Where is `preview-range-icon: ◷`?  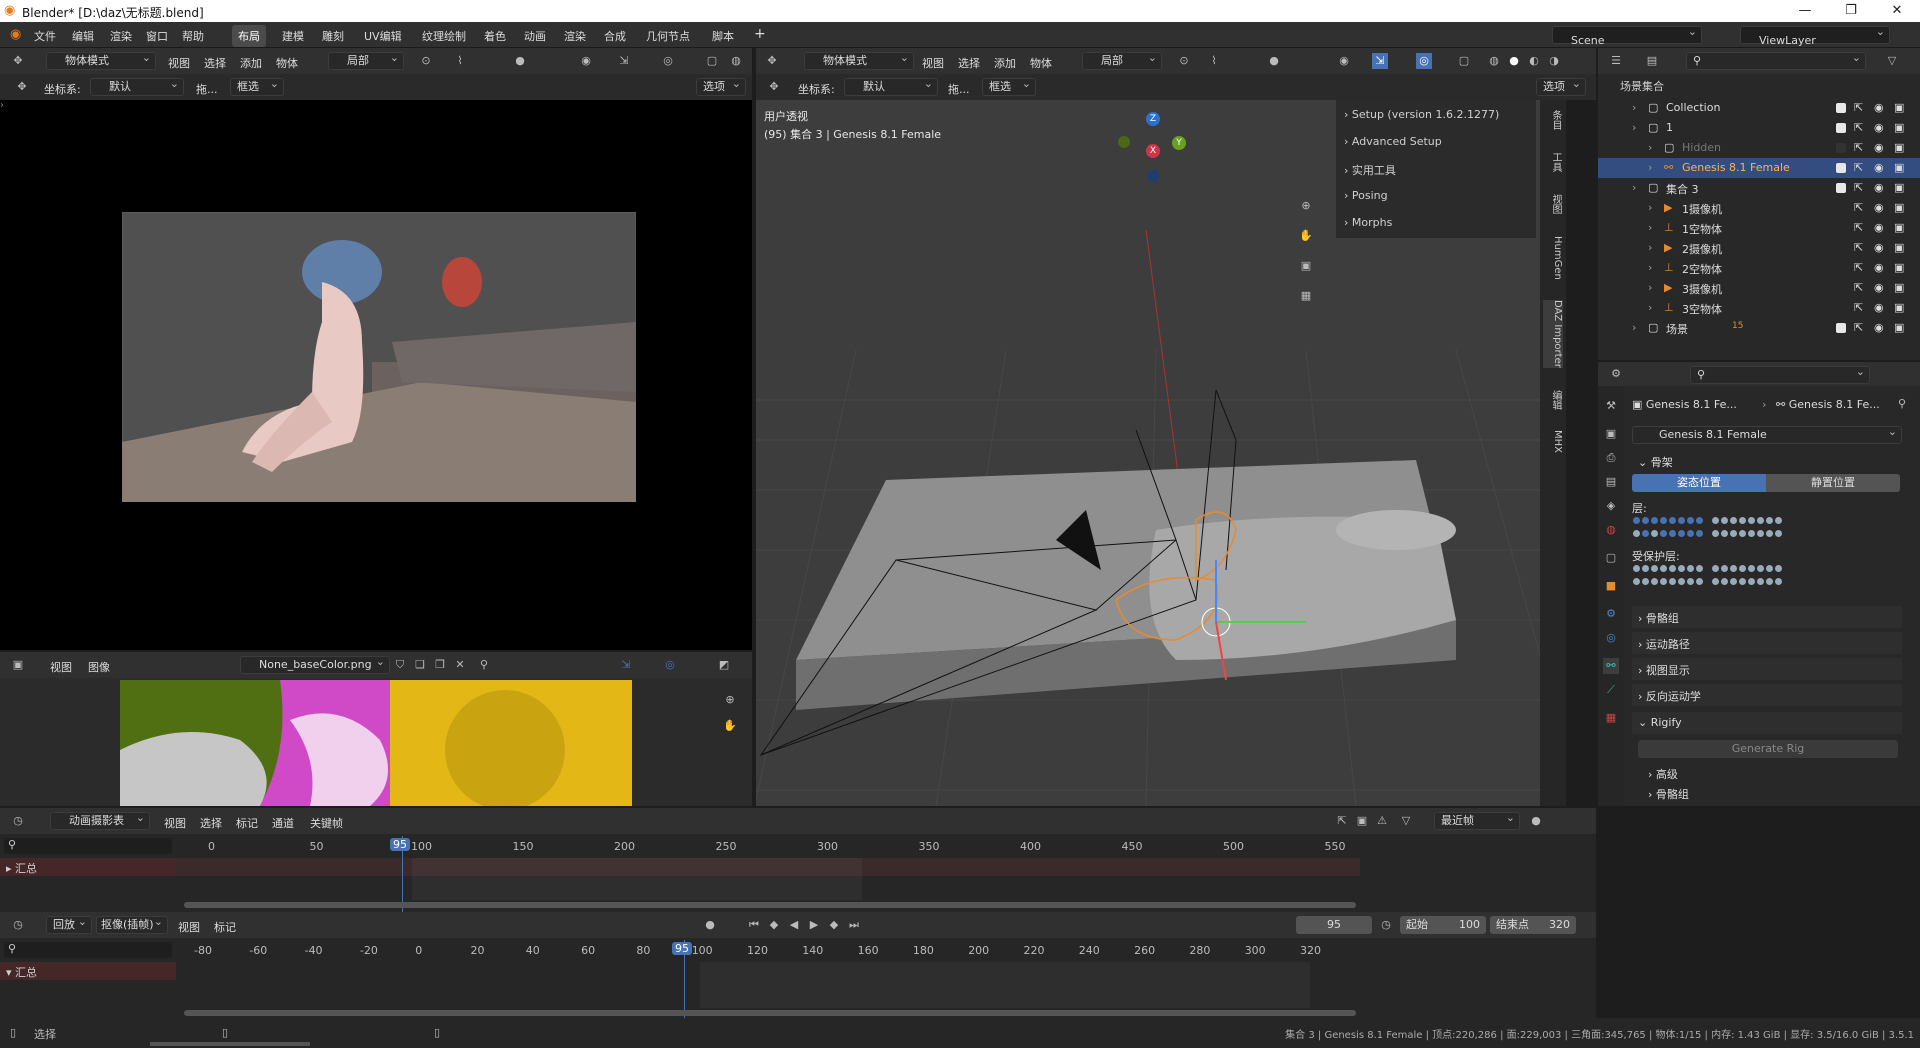
preview-range-icon: ◷ is located at coordinates (1386, 925).